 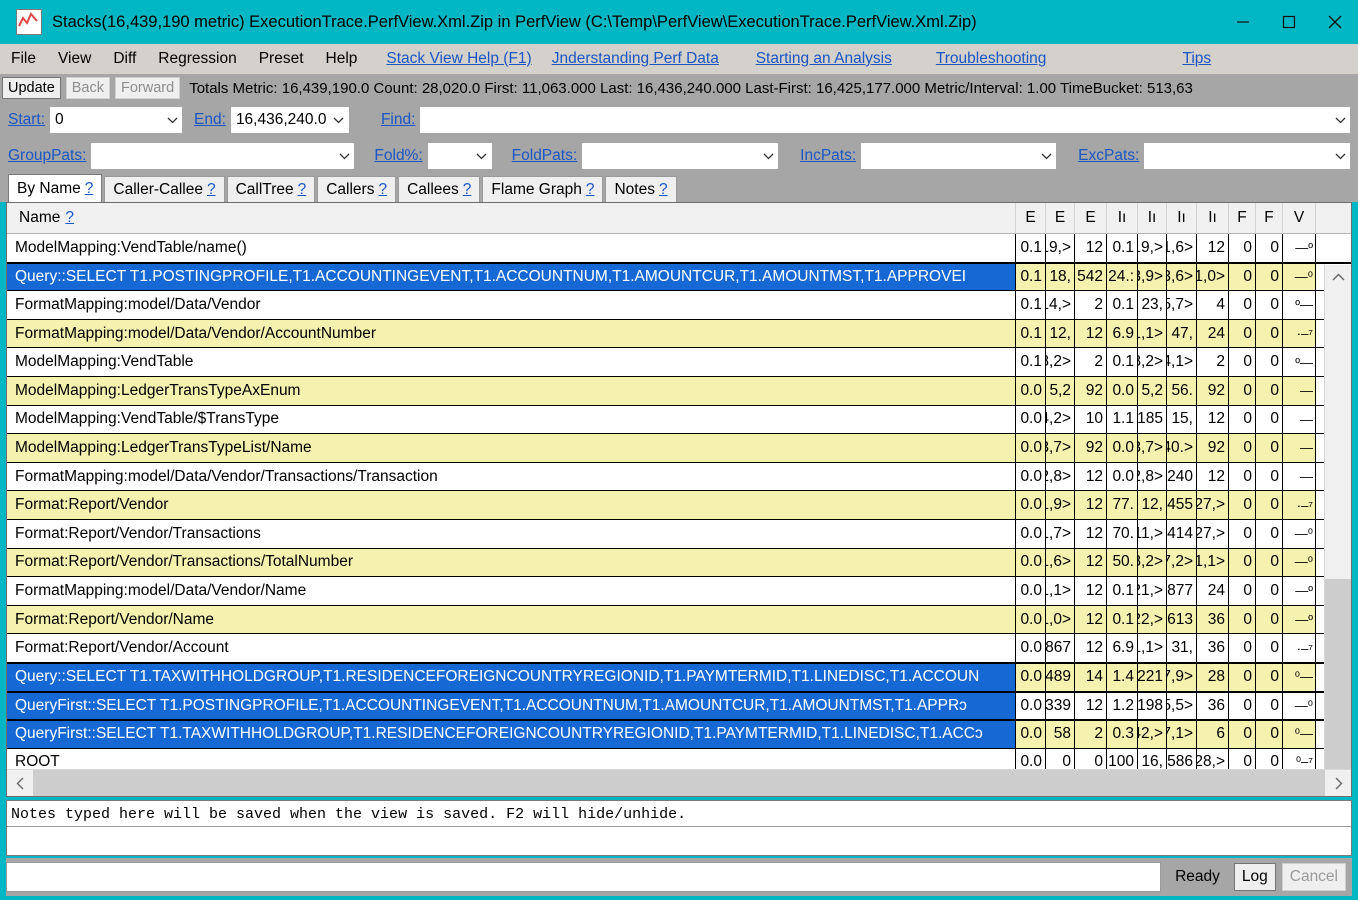 I want to click on column-header-name: Name?, so click(x=511, y=218).